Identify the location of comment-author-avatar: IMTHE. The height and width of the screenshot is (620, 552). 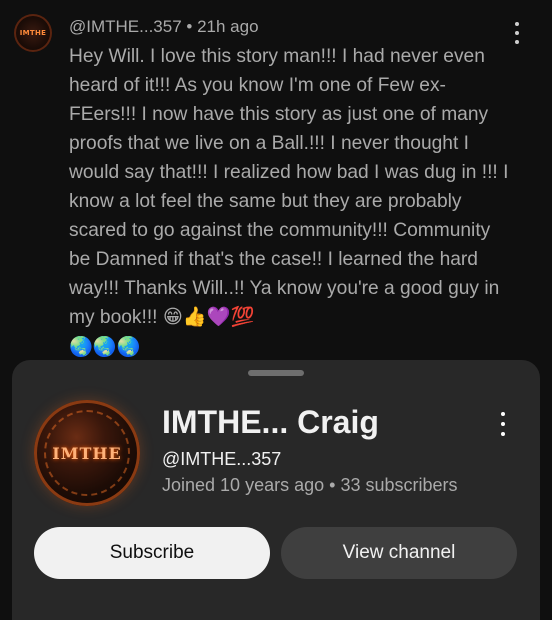
(33, 33).